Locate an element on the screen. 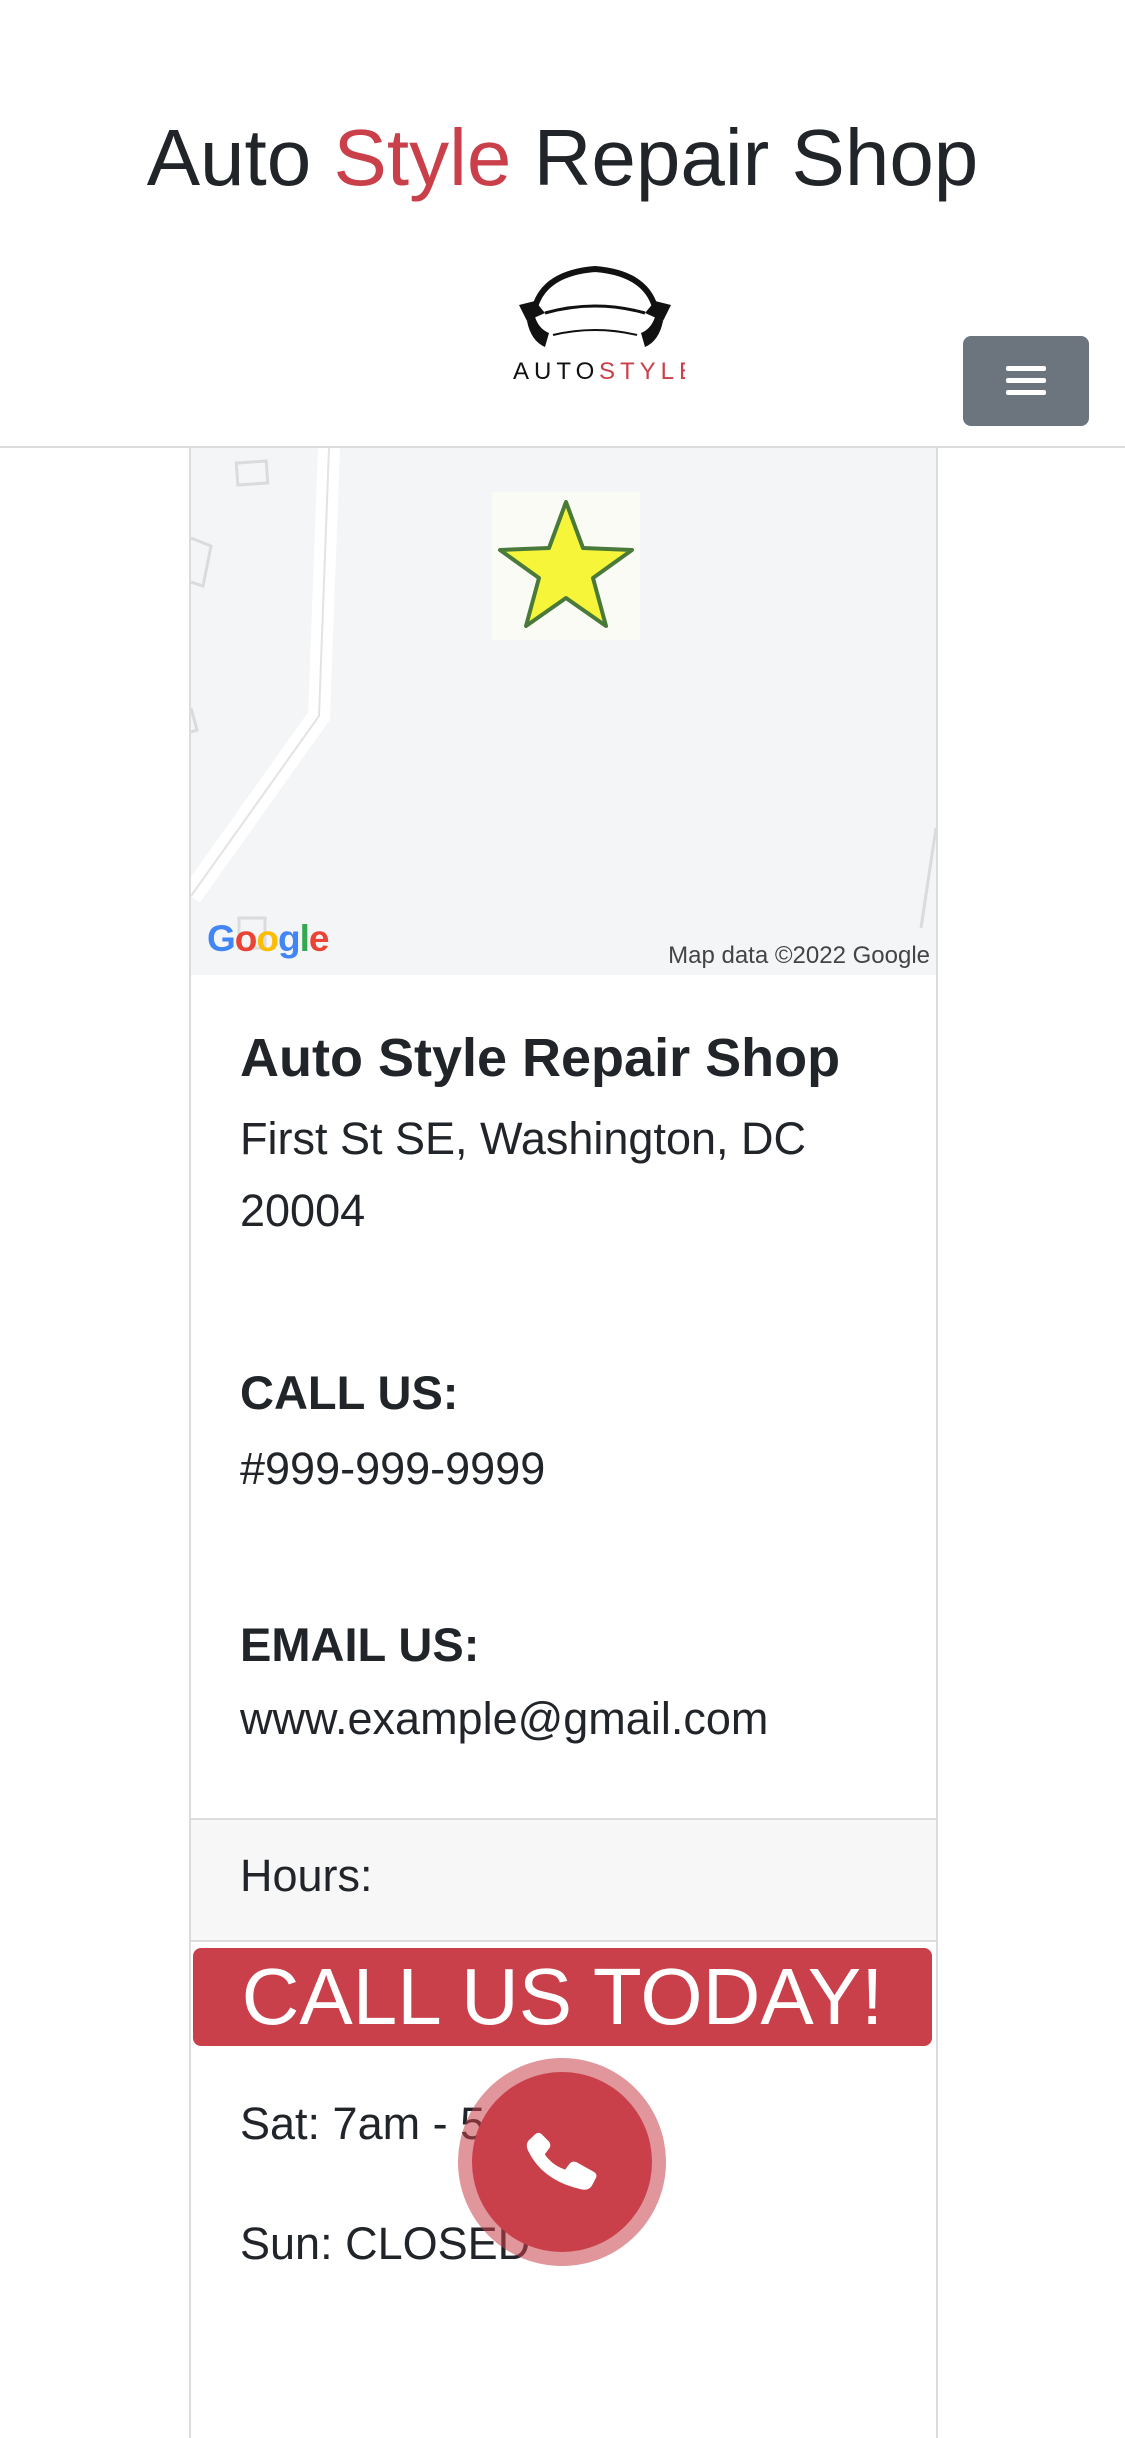 This screenshot has height=2438, width=1125. title-accent: Style is located at coordinates (422, 157).